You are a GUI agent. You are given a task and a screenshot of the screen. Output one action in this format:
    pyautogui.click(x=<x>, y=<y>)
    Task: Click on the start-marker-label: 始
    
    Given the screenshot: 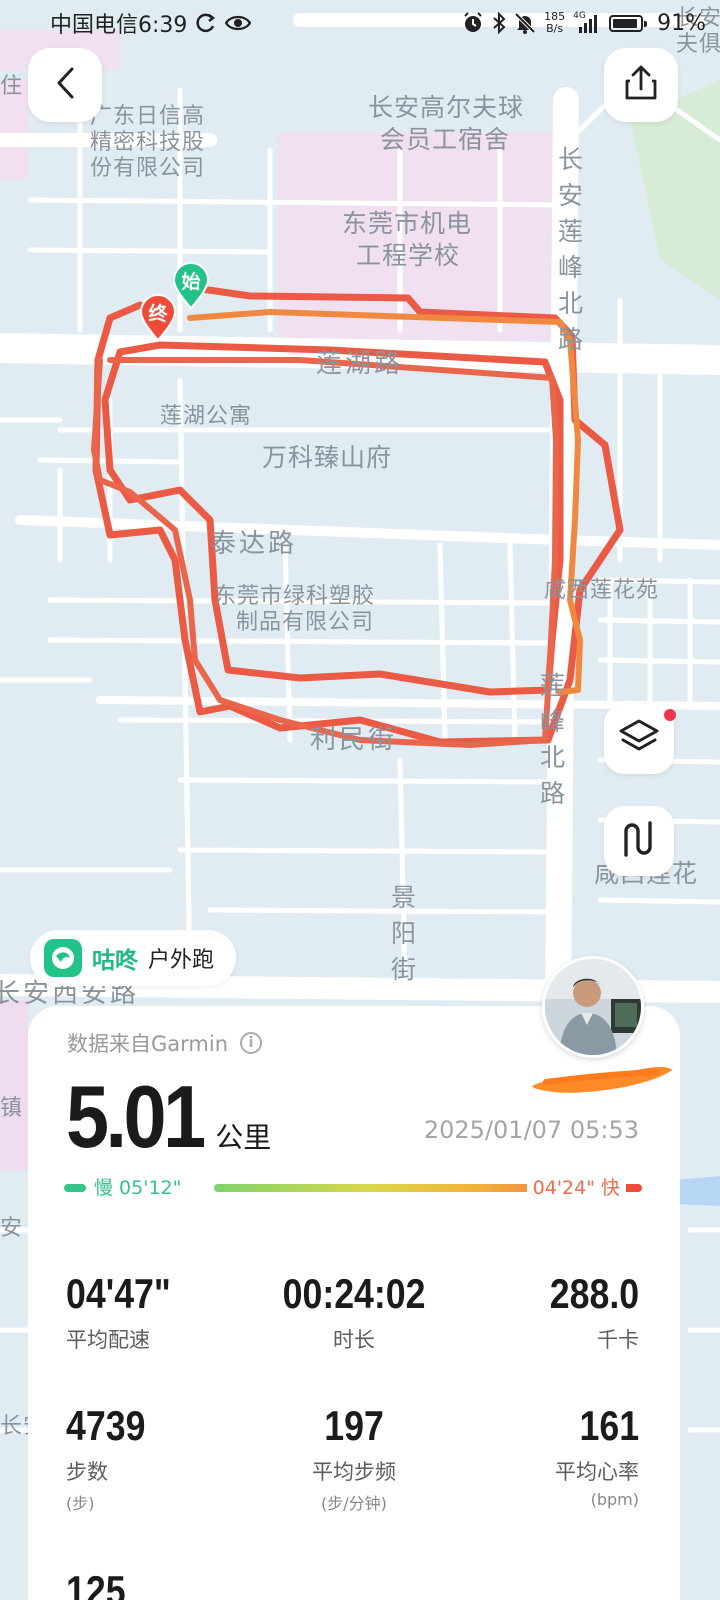 What is the action you would take?
    pyautogui.click(x=191, y=282)
    